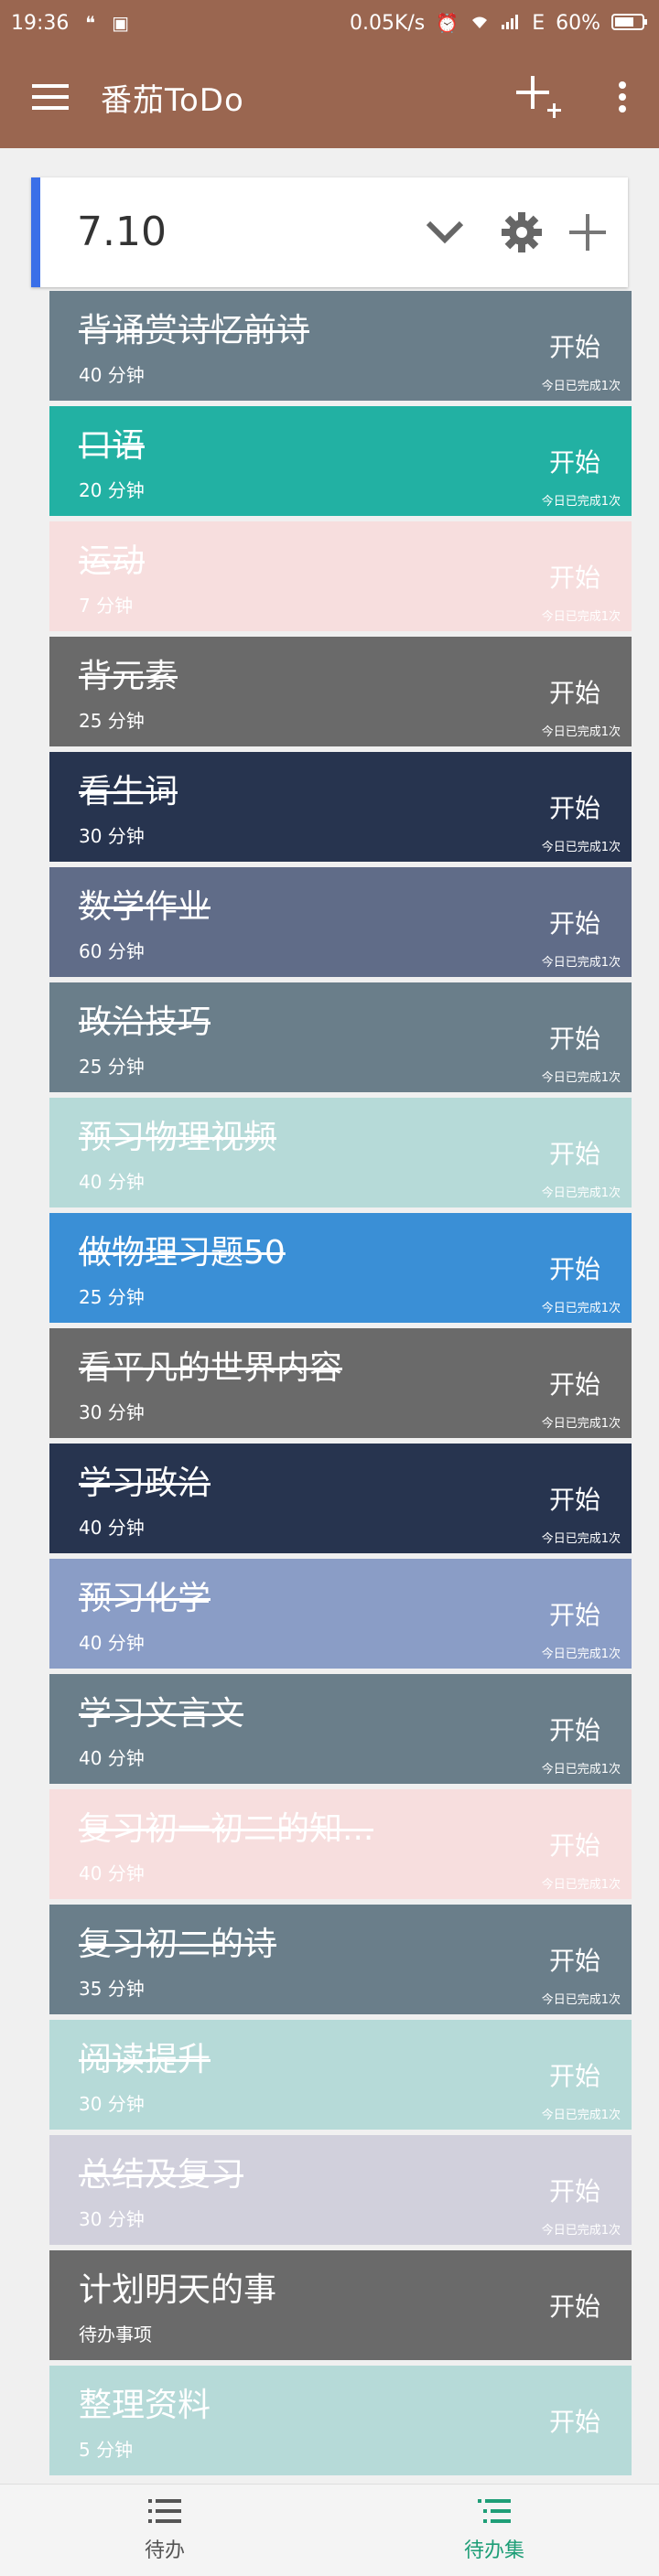 This screenshot has width=659, height=2576. I want to click on todo-item-name: 计划明天的事, so click(178, 2290).